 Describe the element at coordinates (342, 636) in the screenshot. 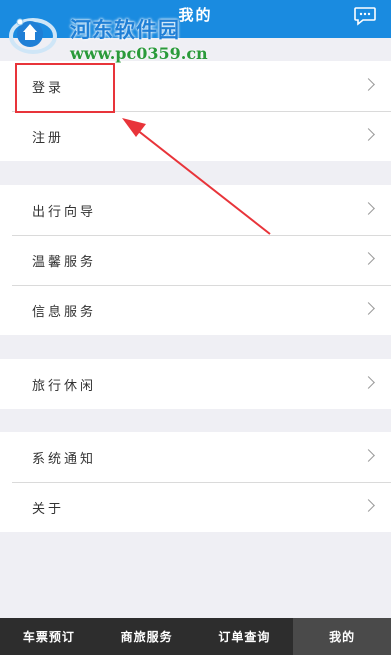

I see `tab-mine: 我的` at that location.